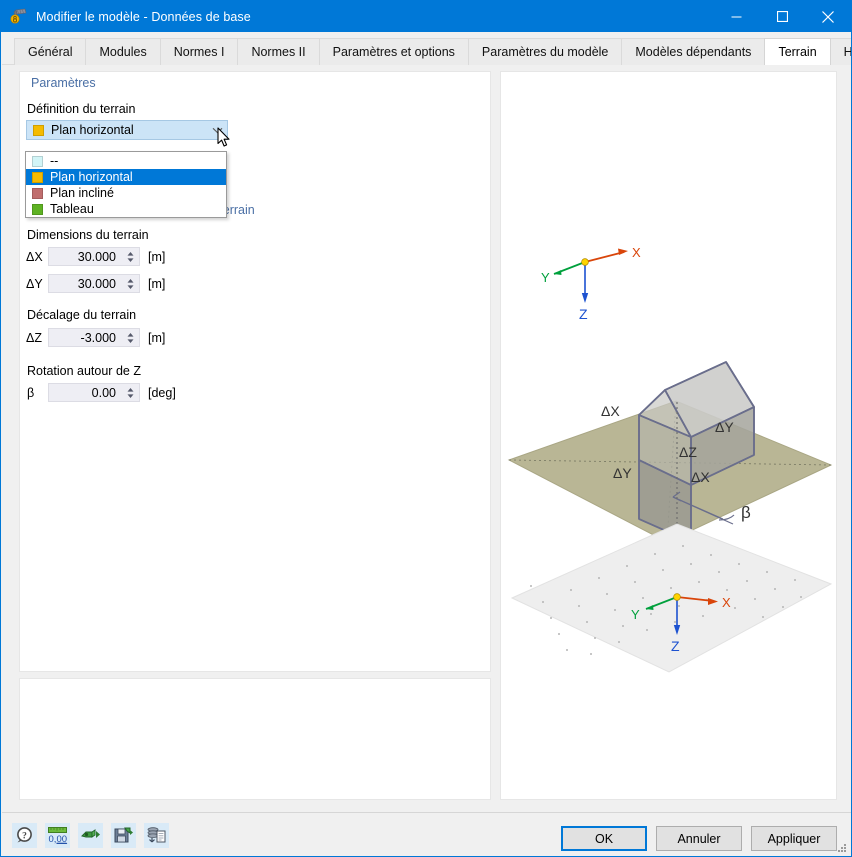 This screenshot has height=857, width=852. What do you see at coordinates (157, 284) in the screenshot?
I see `unit-delta-y: [m]` at bounding box center [157, 284].